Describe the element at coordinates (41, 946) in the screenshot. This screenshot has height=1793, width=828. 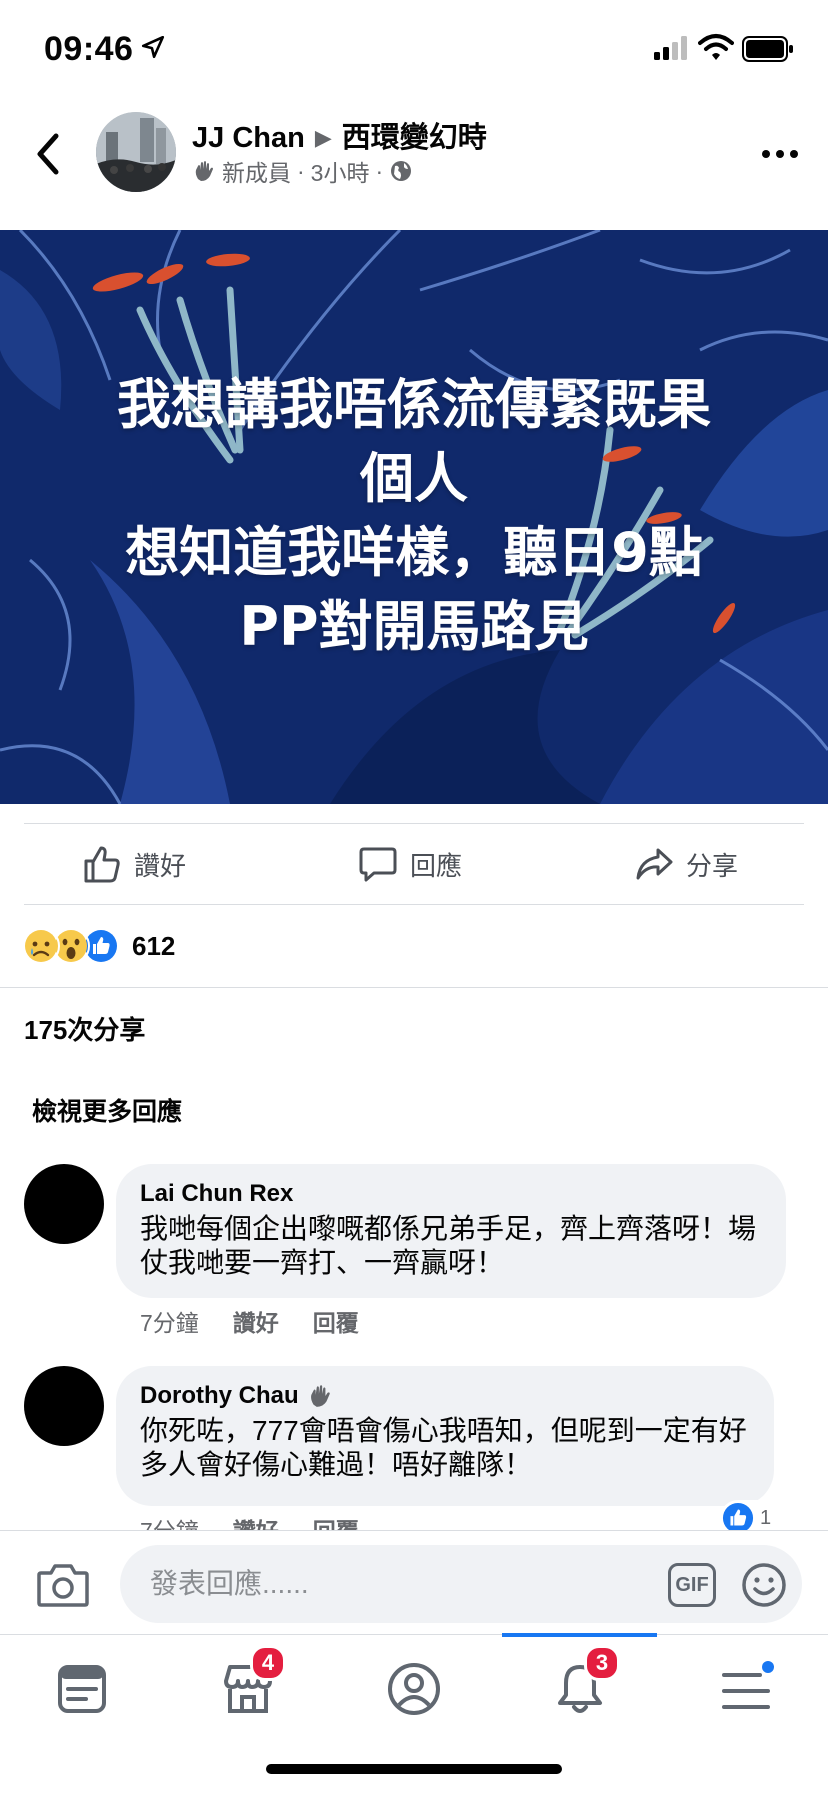
I see `sad-reaction-icon` at that location.